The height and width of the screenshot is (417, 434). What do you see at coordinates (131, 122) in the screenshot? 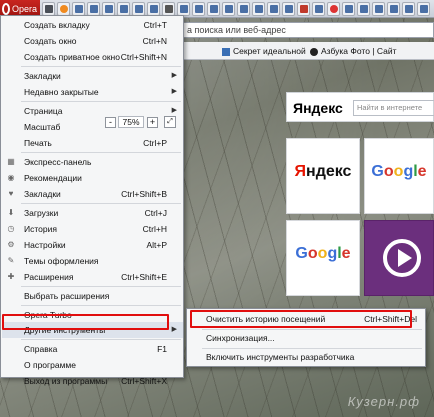
I see `zoom-value: 75%` at bounding box center [131, 122].